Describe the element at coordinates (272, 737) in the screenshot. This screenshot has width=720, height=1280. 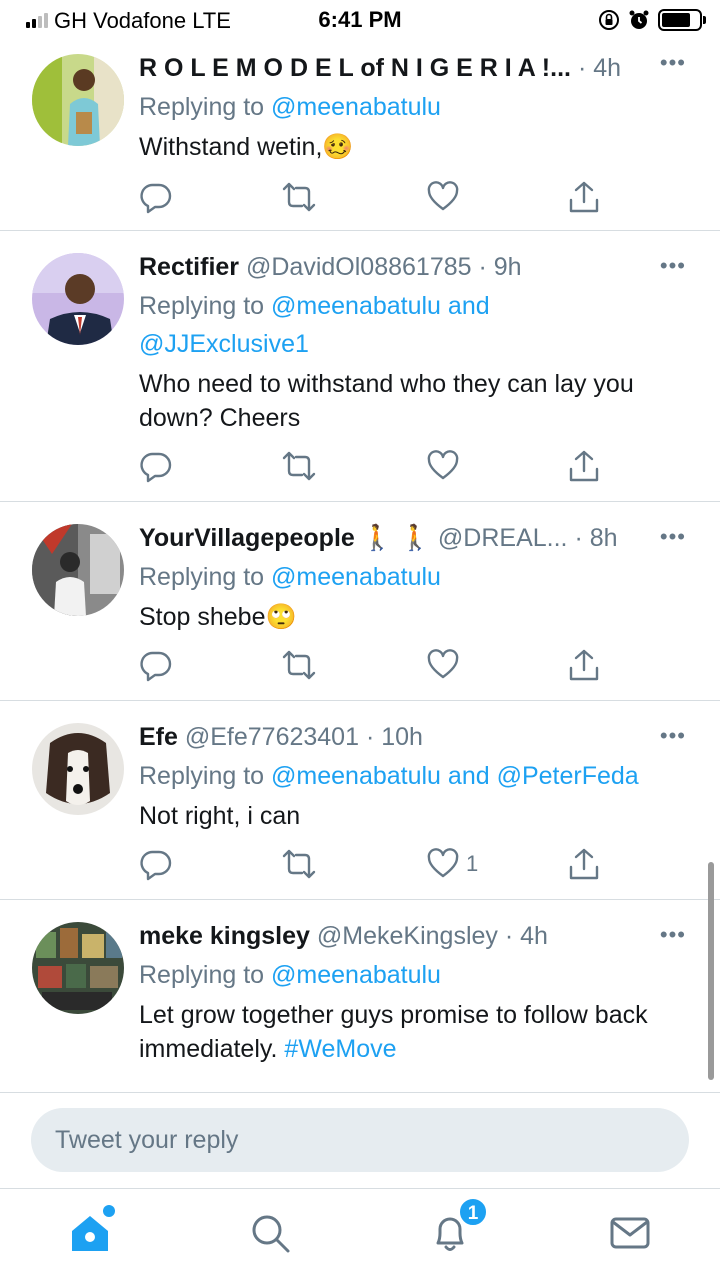
I see `username: @Efe77623401` at that location.